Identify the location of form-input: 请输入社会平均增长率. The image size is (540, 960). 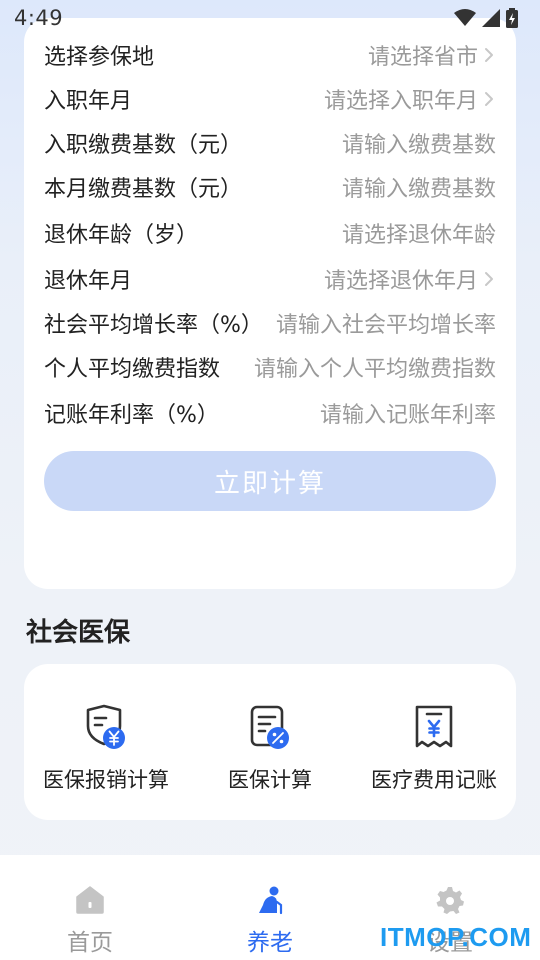
(379, 323).